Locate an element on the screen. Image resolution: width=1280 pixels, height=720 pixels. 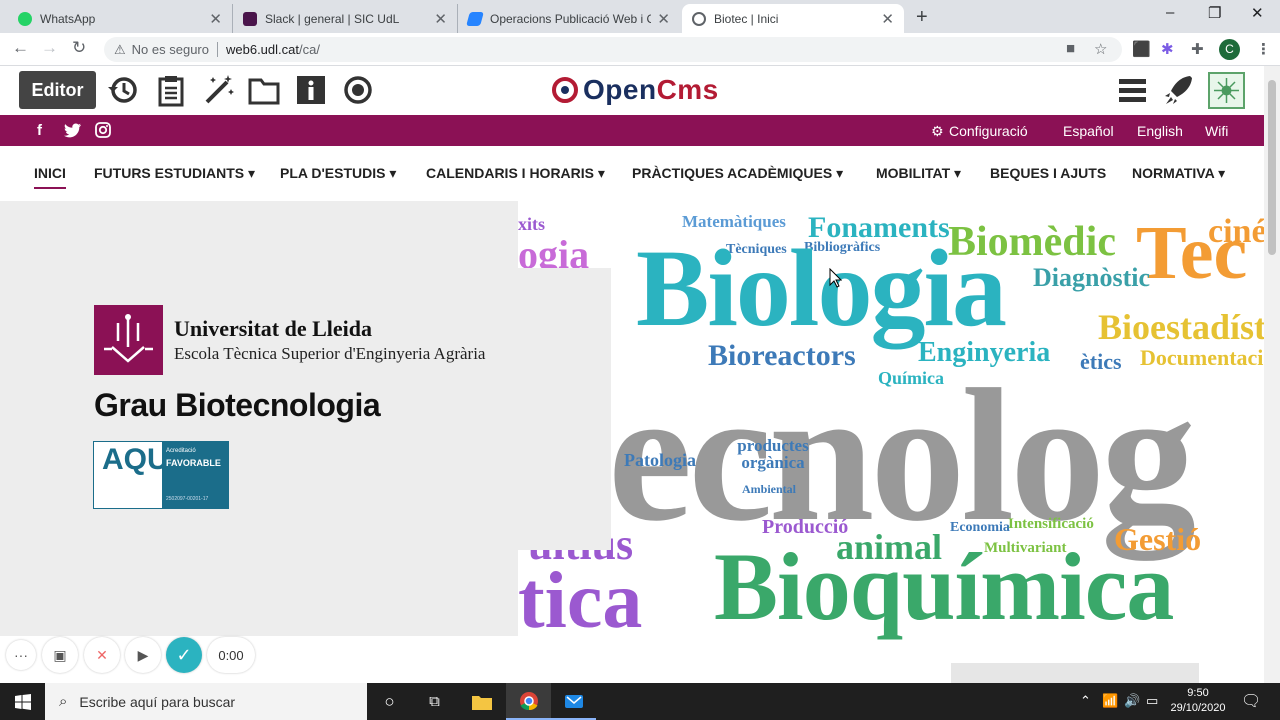
search-placeholder: Escribe aquí para buscar is located at coordinates (157, 701).